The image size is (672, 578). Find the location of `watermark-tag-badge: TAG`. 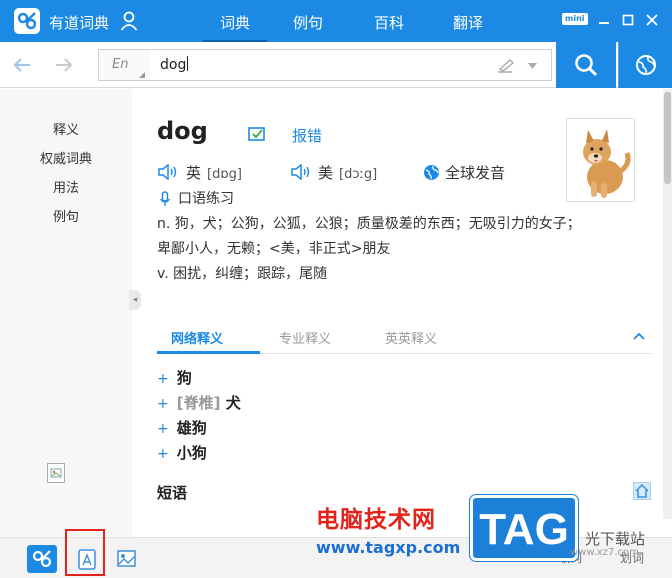

watermark-tag-badge: TAG is located at coordinates (524, 528).